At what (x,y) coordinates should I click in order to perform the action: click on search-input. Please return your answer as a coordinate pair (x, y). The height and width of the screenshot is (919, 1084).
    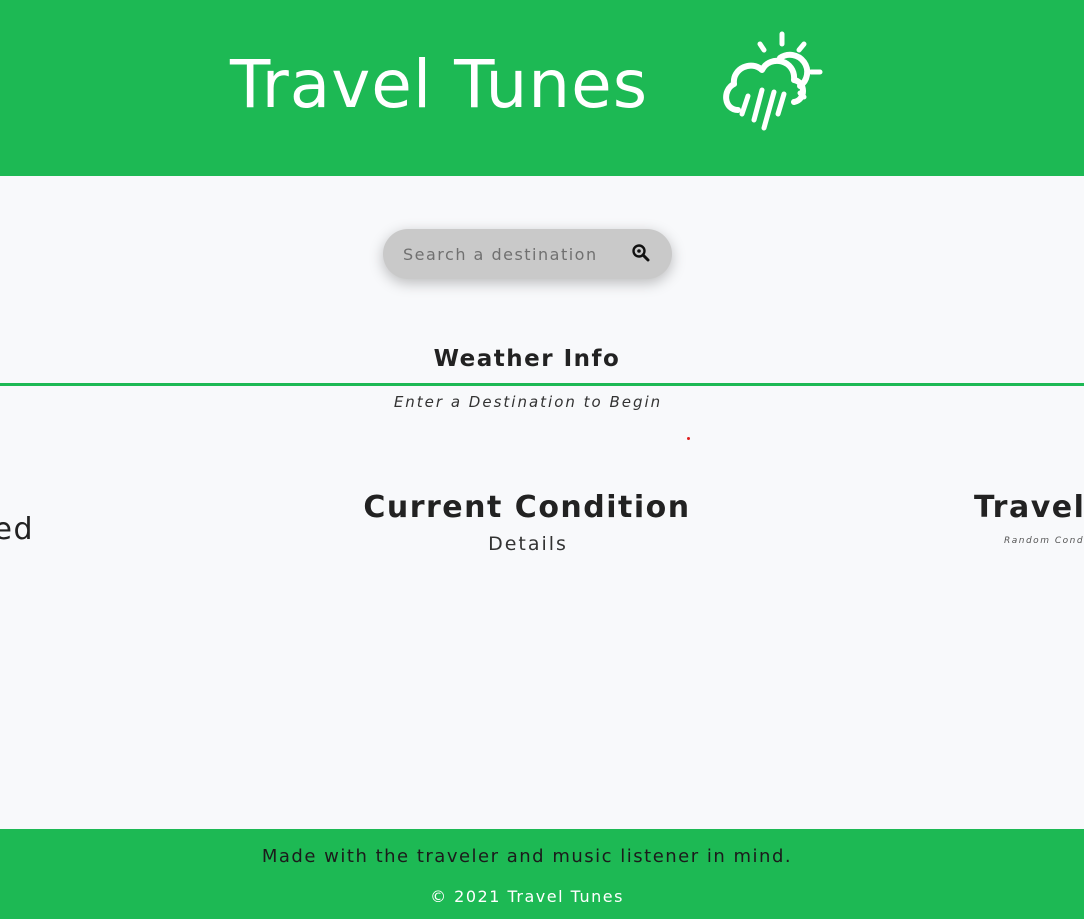
    Looking at the image, I should click on (513, 254).